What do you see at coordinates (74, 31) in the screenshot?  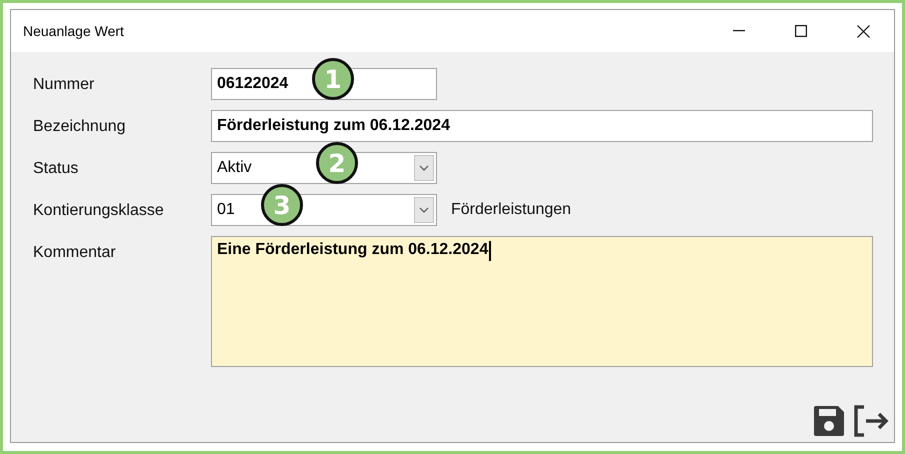 I see `window-title: Neuanlage Wert` at bounding box center [74, 31].